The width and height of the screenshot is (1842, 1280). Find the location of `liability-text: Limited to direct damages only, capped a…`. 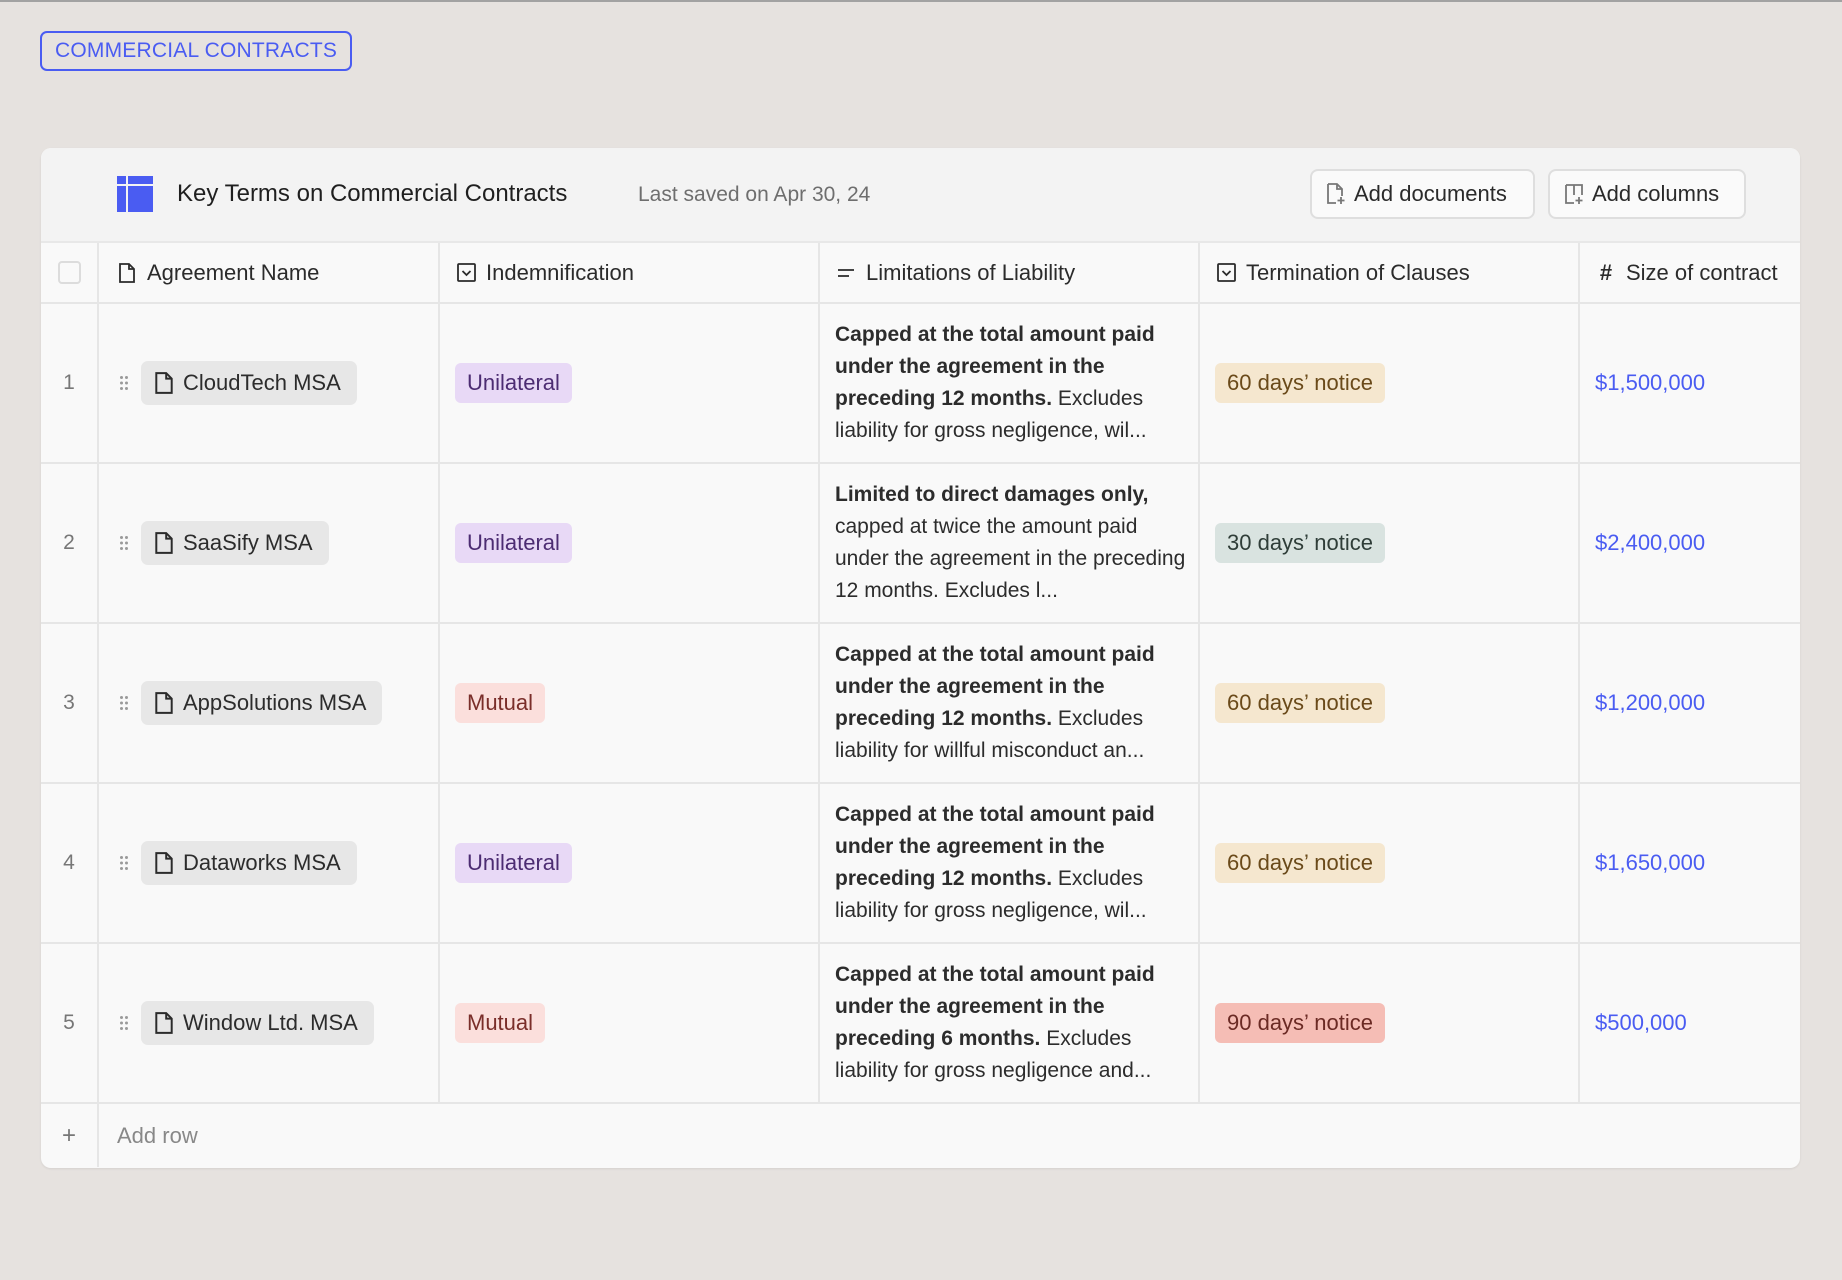

liability-text: Limited to direct damages only, capped a… is located at coordinates (1010, 542).